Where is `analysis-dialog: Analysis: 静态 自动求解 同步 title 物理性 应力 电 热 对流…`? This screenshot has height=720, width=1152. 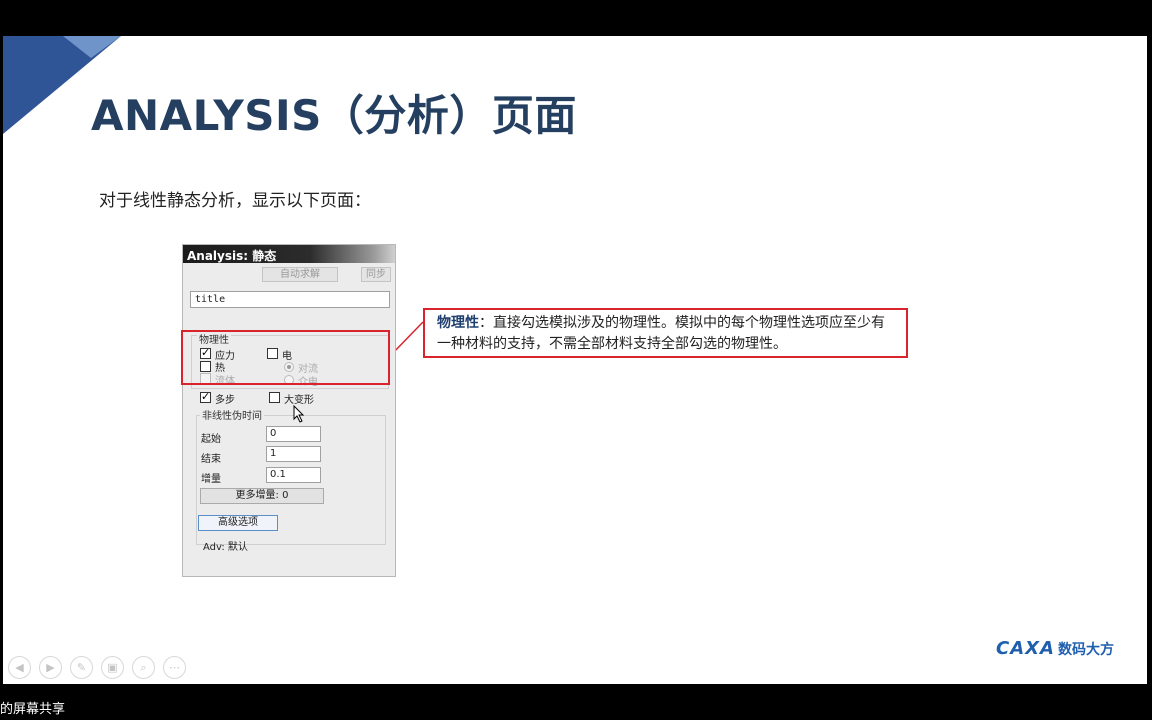 analysis-dialog: Analysis: 静态 自动求解 同步 title 物理性 应力 电 热 对流… is located at coordinates (289, 410).